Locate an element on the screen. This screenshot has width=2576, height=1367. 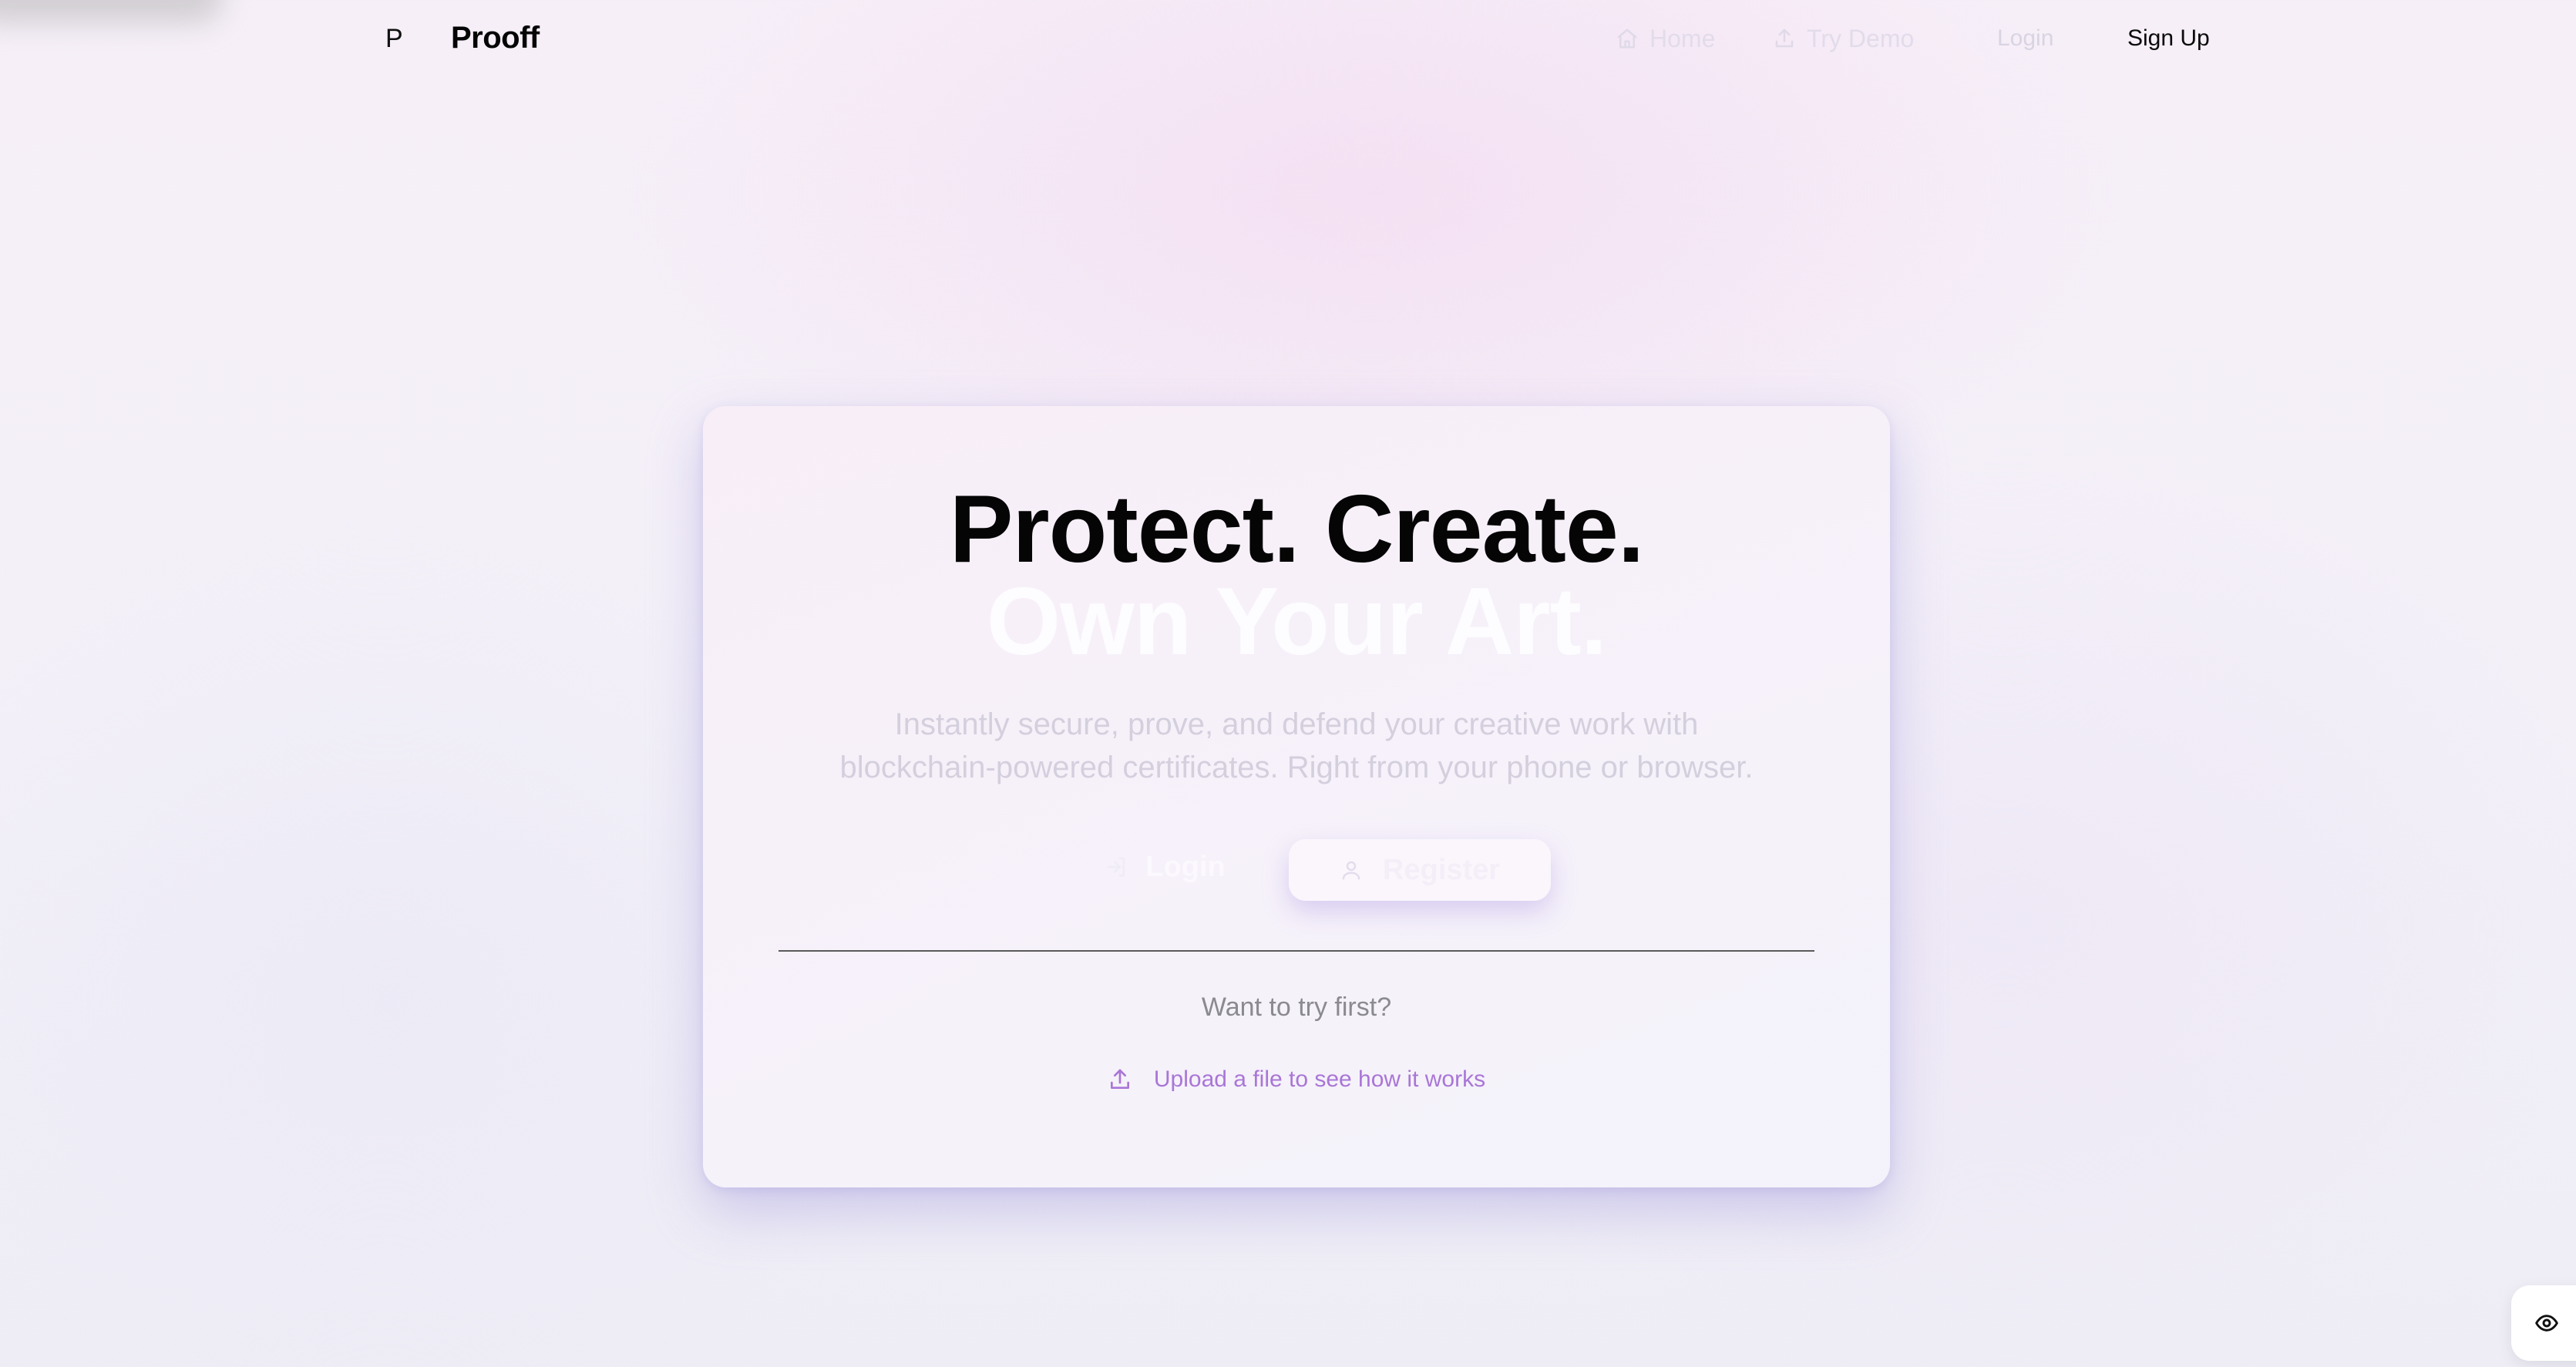
nav-home-label: Home is located at coordinates (1683, 38).